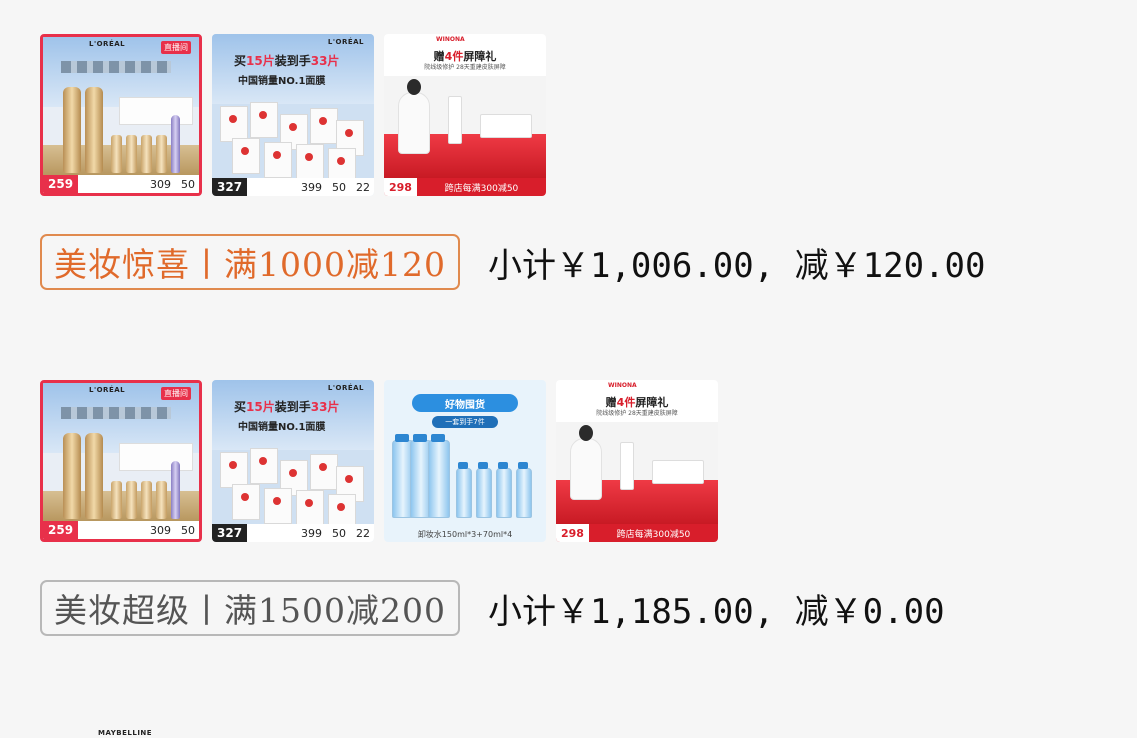 This screenshot has width=1137, height=738. What do you see at coordinates (94, 476) in the screenshot?
I see `serum-bottle` at bounding box center [94, 476].